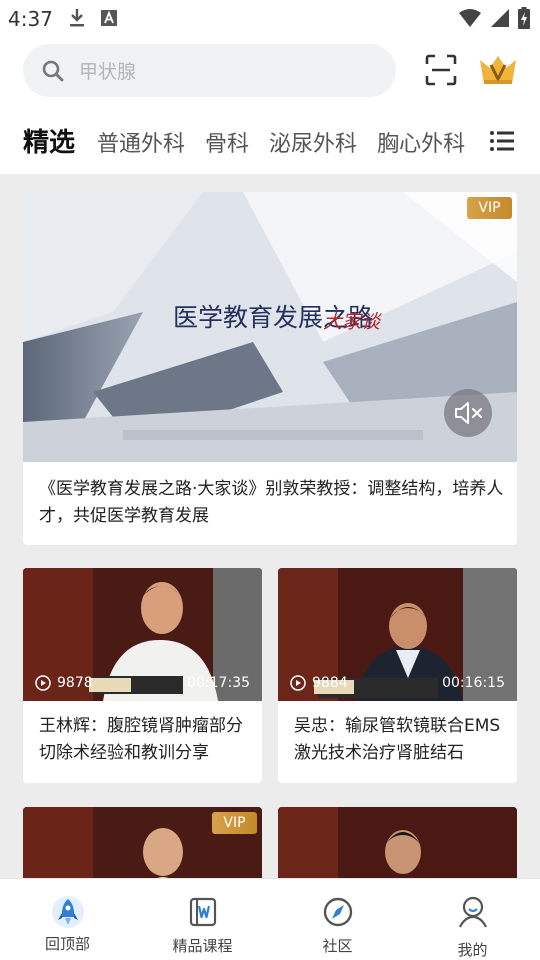 The width and height of the screenshot is (540, 960). Describe the element at coordinates (337, 912) in the screenshot. I see `compass-icon` at that location.